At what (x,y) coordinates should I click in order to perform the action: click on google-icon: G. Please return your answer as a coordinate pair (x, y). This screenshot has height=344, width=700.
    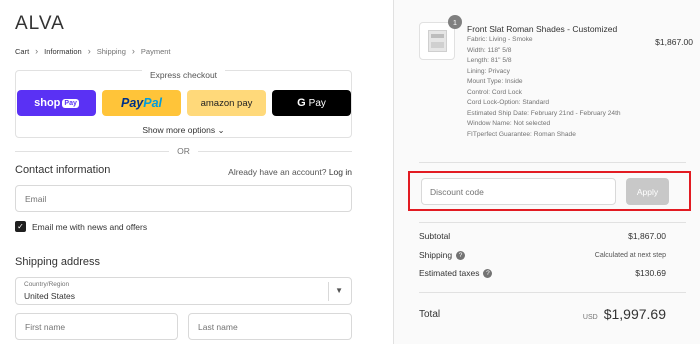
    Looking at the image, I should click on (301, 103).